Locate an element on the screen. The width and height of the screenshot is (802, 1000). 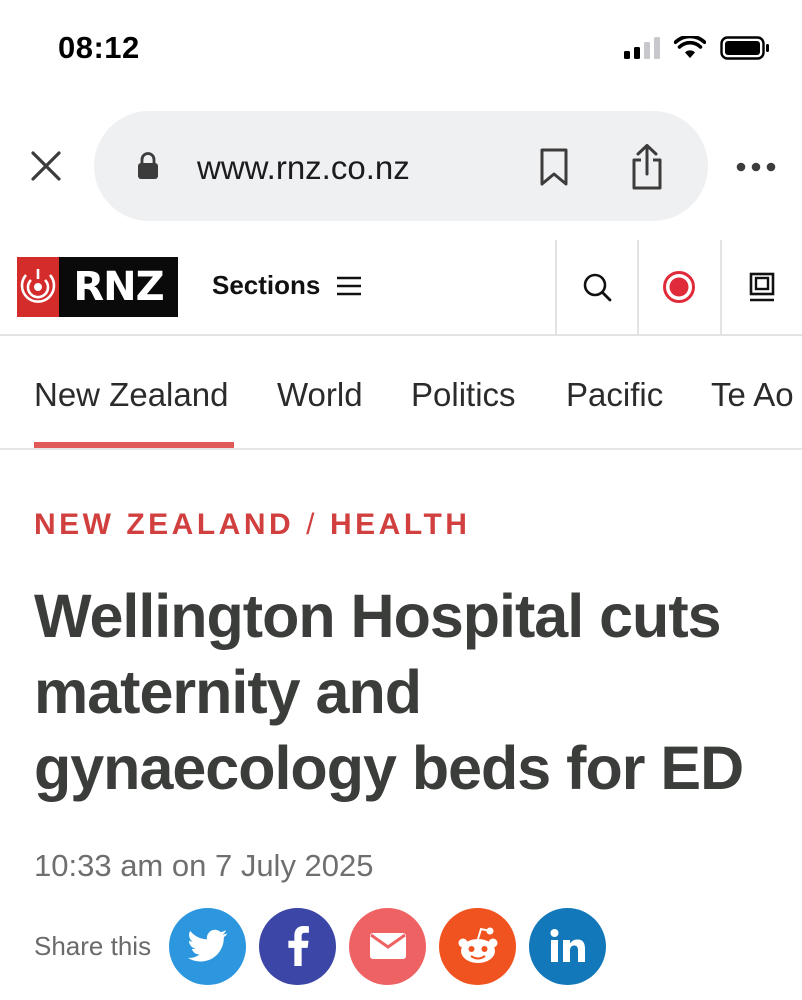
rnz-logo: RNZ is located at coordinates (97, 287).